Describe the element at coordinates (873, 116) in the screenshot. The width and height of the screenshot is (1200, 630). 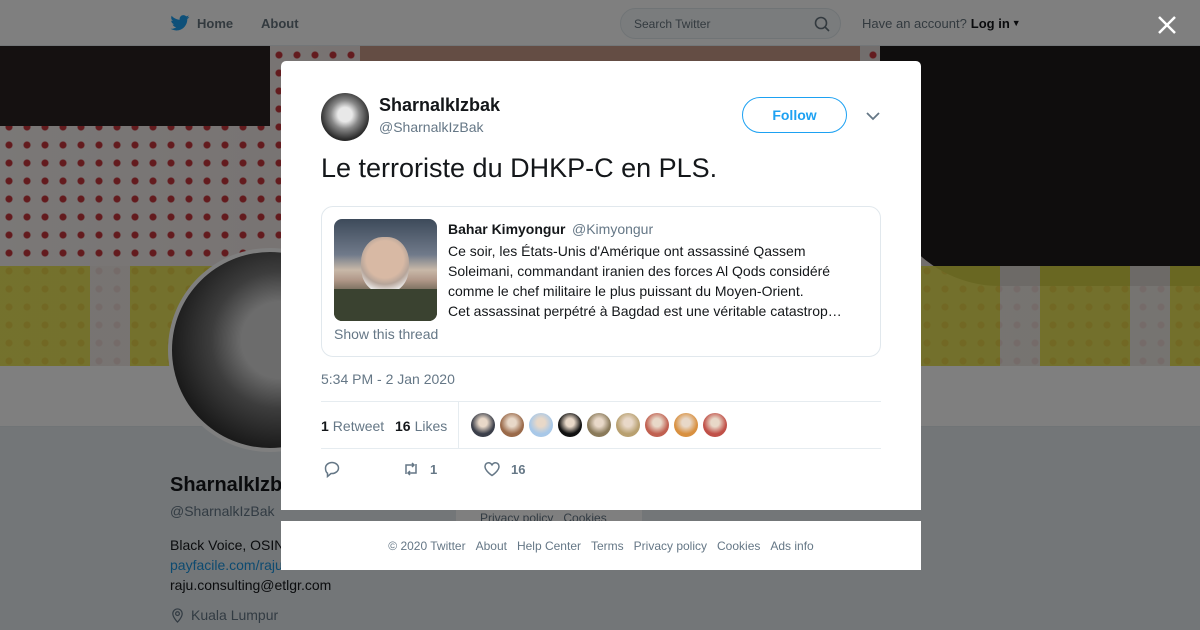
I see `chevron-down-icon` at that location.